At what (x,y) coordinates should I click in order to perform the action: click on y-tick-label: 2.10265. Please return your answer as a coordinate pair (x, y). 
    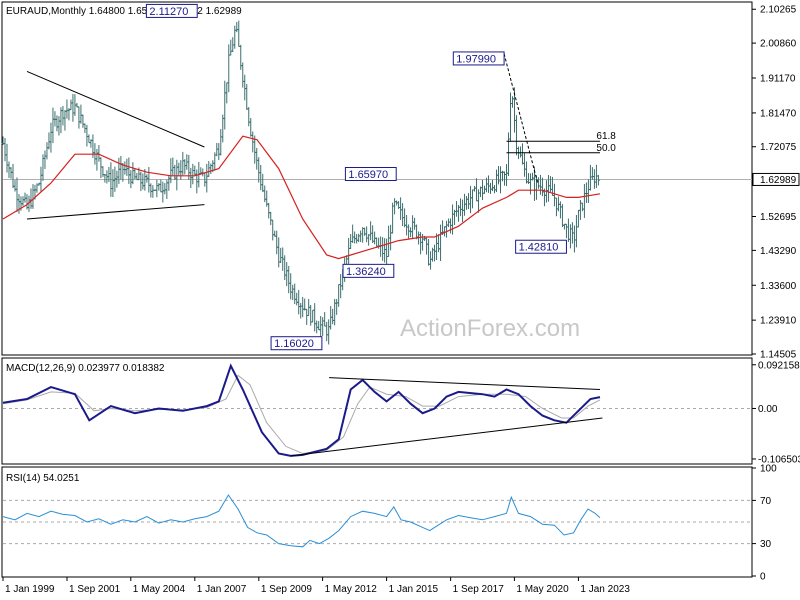
    Looking at the image, I should click on (778, 10).